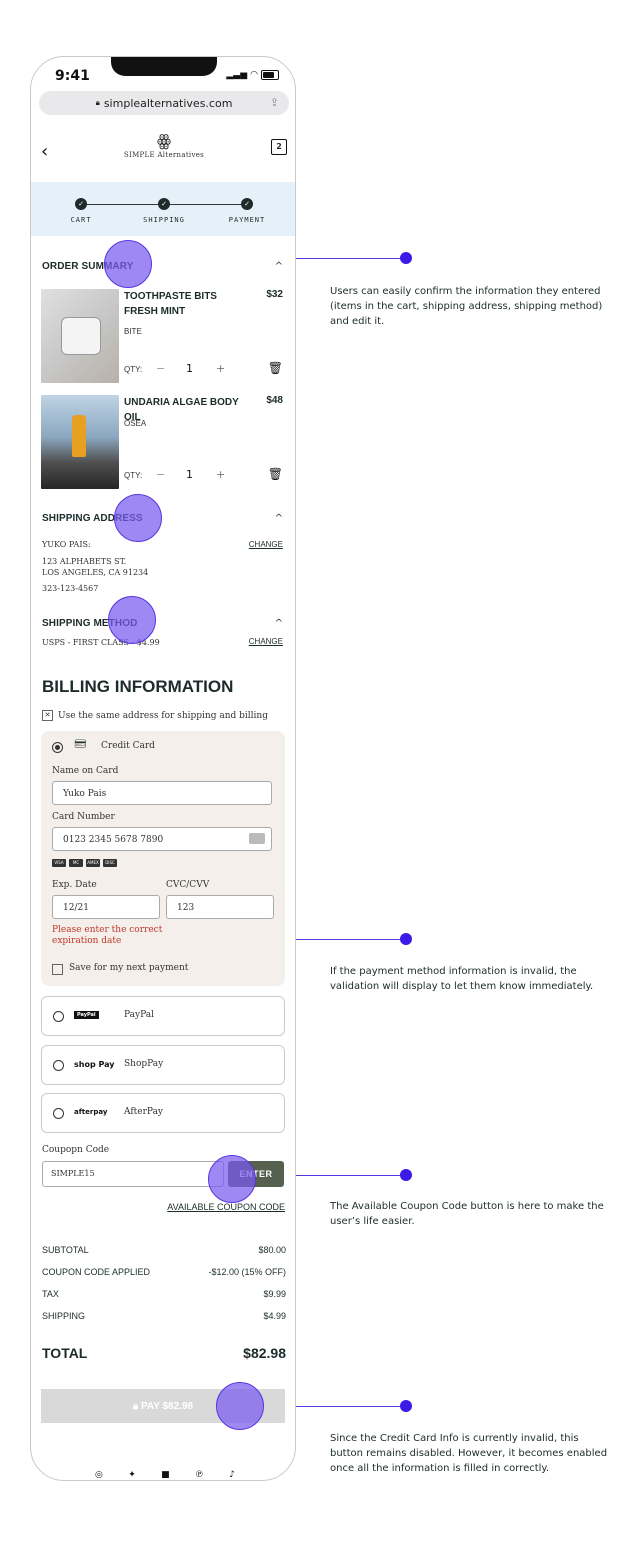 The image size is (640, 1542). I want to click on checkout-progress: ✓ CART ✓ SHIPPING ✓ PAYMENT, so click(163, 209).